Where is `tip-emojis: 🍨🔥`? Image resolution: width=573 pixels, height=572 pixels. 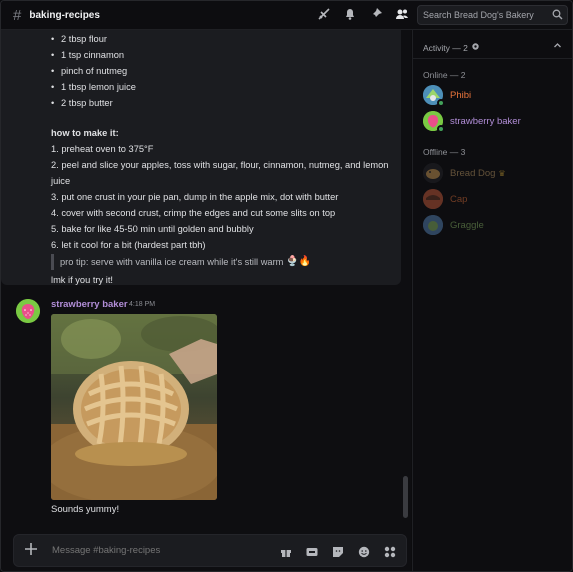
tip-emojis: 🍨🔥 is located at coordinates (299, 261).